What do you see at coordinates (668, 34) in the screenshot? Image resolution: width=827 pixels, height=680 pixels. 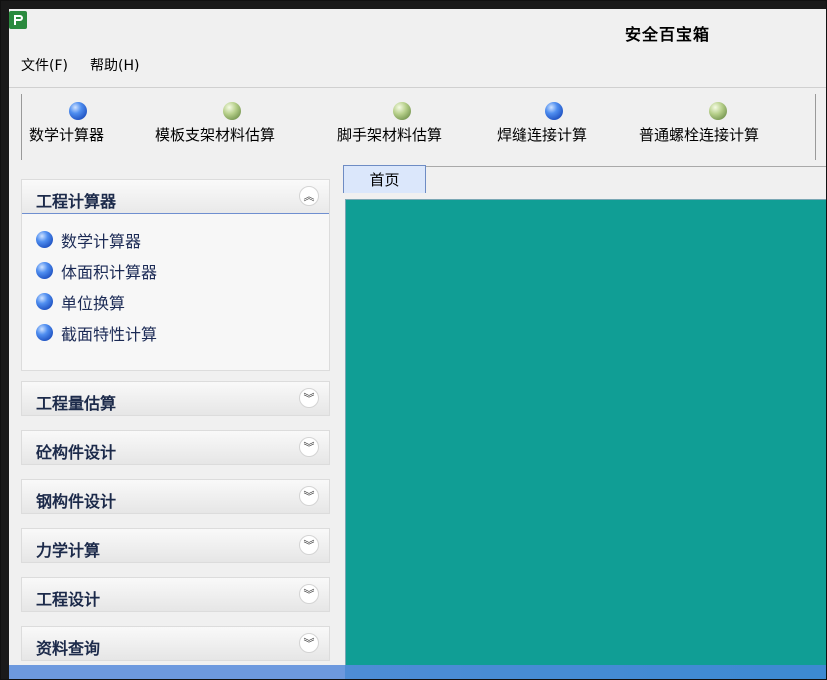 I see `window-title: 安全百宝箱` at bounding box center [668, 34].